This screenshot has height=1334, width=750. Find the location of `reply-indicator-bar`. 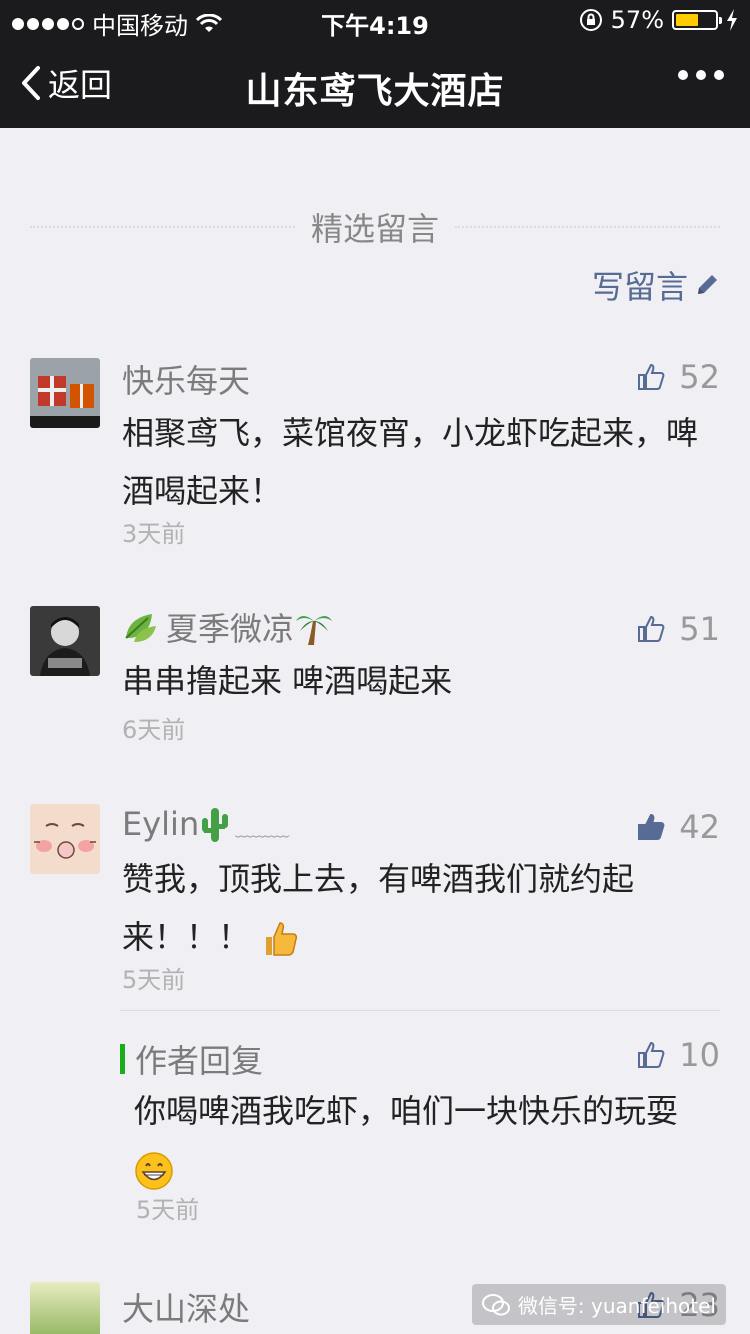

reply-indicator-bar is located at coordinates (122, 1059).